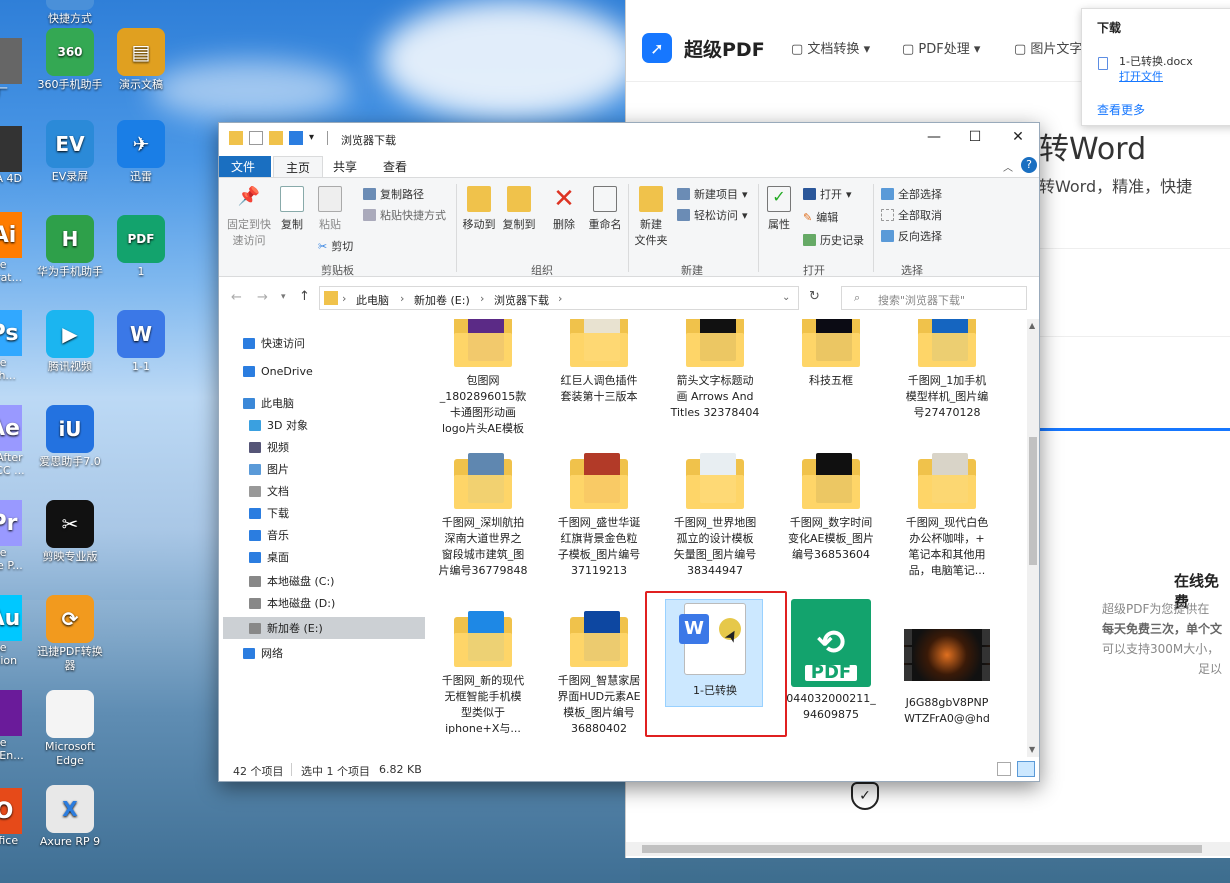  I want to click on copy-to-button: 复制到, so click(519, 209).